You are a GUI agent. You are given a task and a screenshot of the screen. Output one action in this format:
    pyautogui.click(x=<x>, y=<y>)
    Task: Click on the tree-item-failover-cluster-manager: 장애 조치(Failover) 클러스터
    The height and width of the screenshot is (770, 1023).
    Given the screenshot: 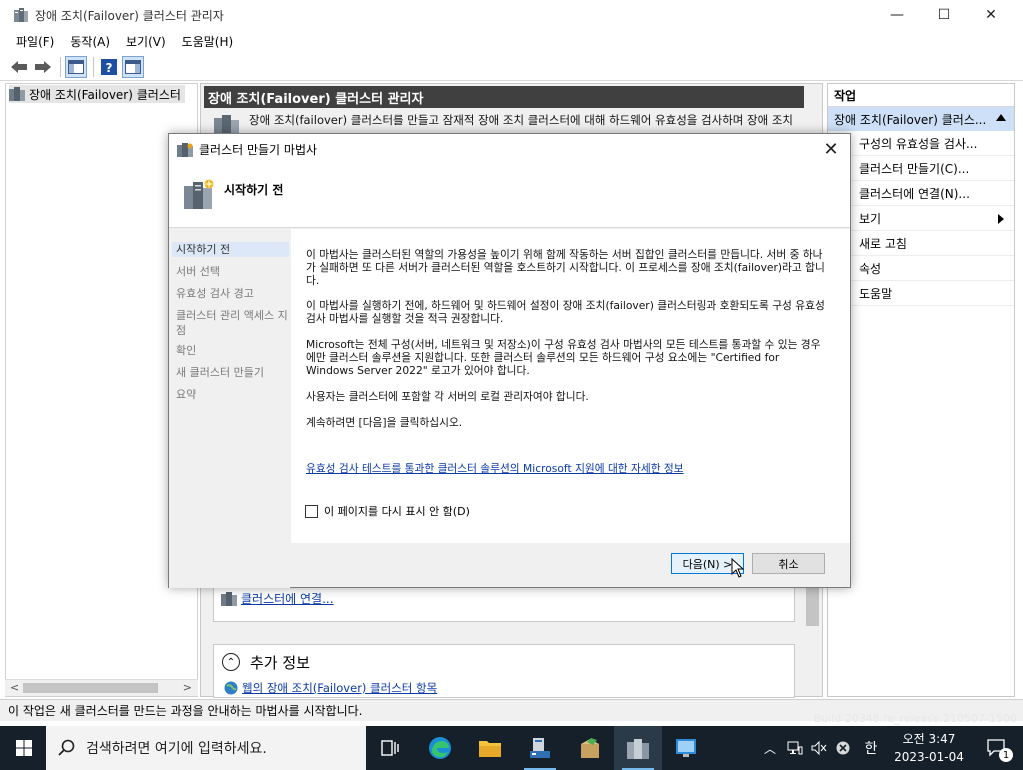 What is the action you would take?
    pyautogui.click(x=97, y=94)
    